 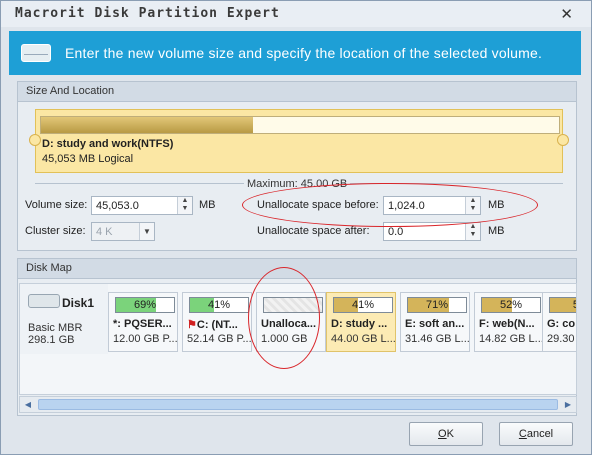 I want to click on partition-usage-bar: 71%, so click(x=437, y=305).